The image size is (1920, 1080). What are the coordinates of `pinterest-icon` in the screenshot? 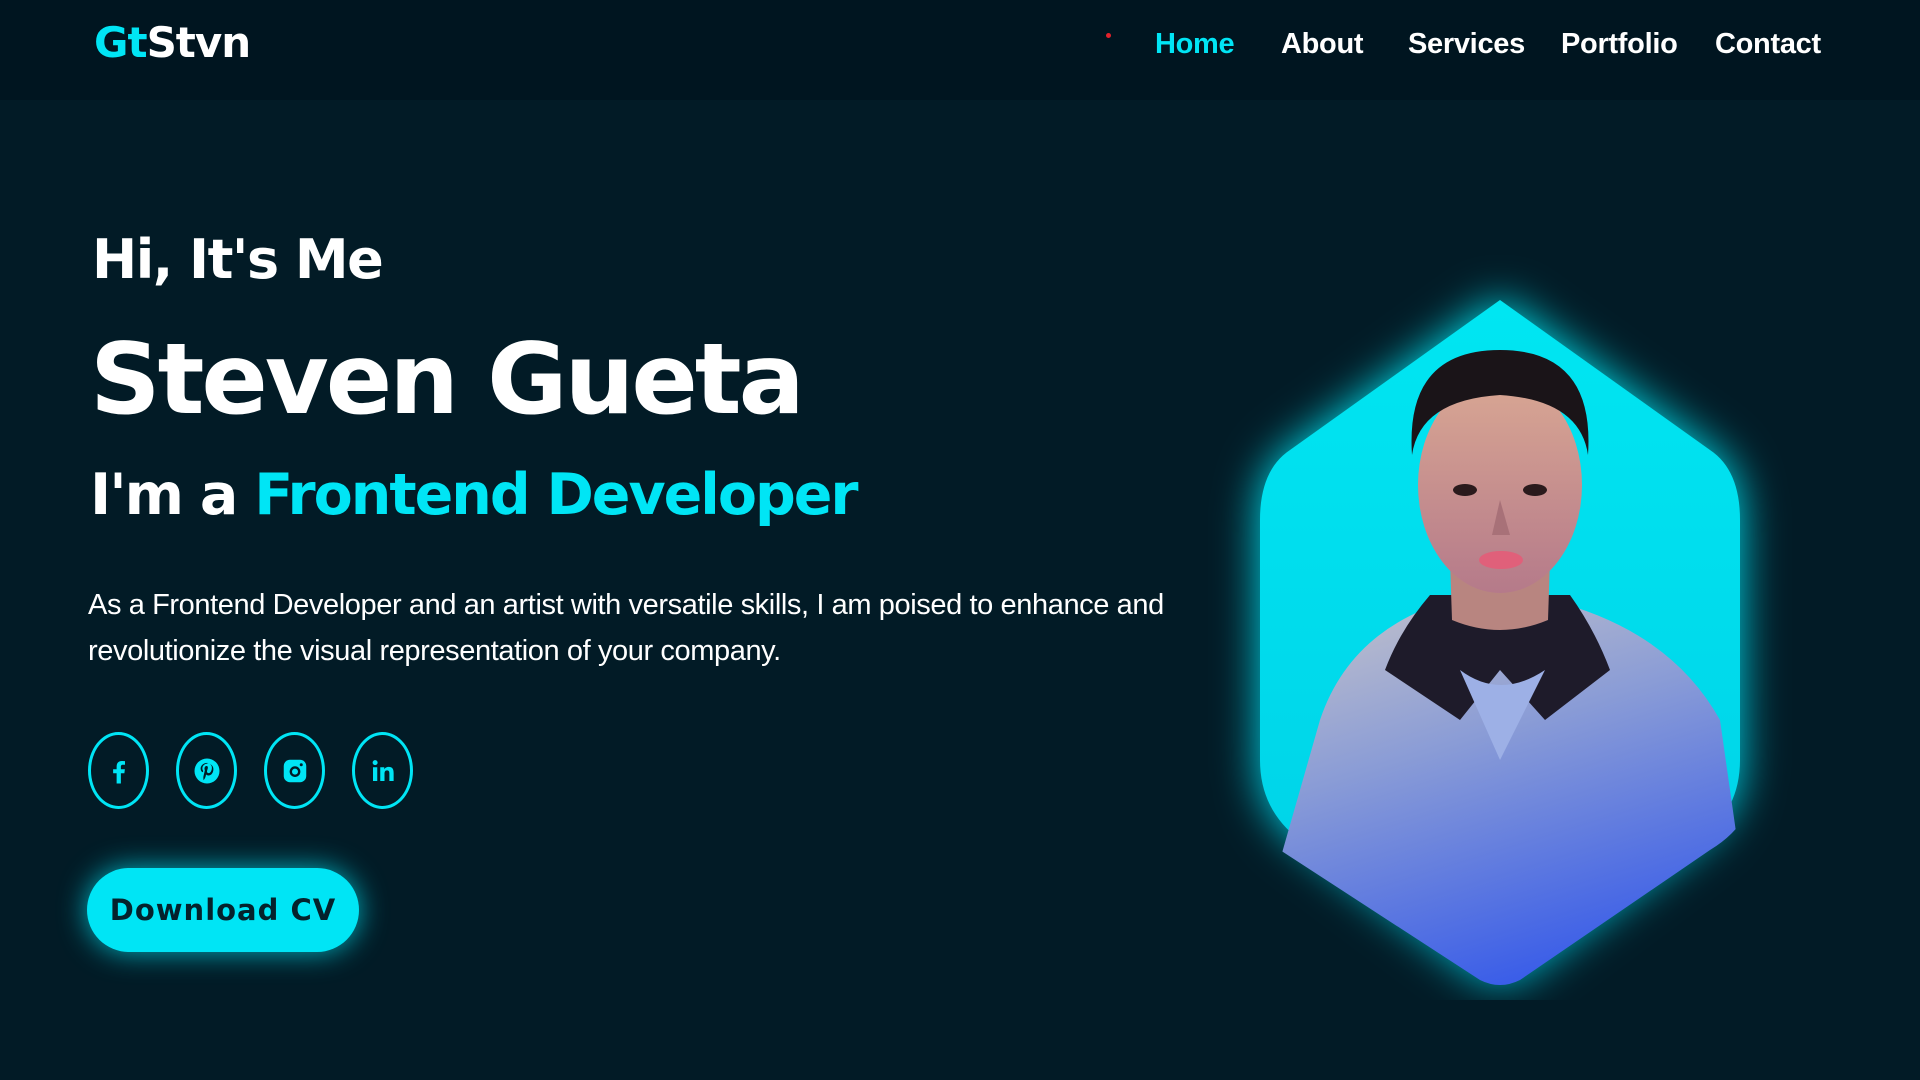 It's located at (206, 770).